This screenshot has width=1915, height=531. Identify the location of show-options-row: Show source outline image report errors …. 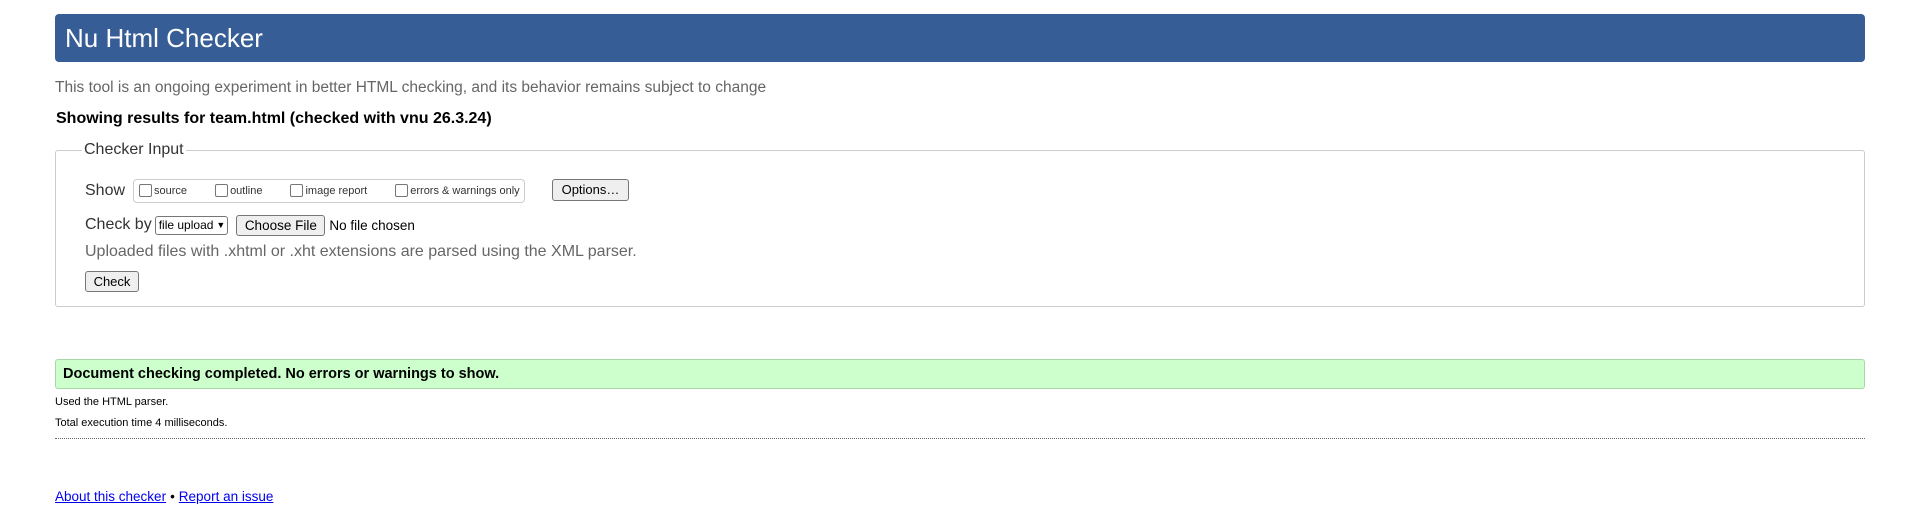
(305, 191).